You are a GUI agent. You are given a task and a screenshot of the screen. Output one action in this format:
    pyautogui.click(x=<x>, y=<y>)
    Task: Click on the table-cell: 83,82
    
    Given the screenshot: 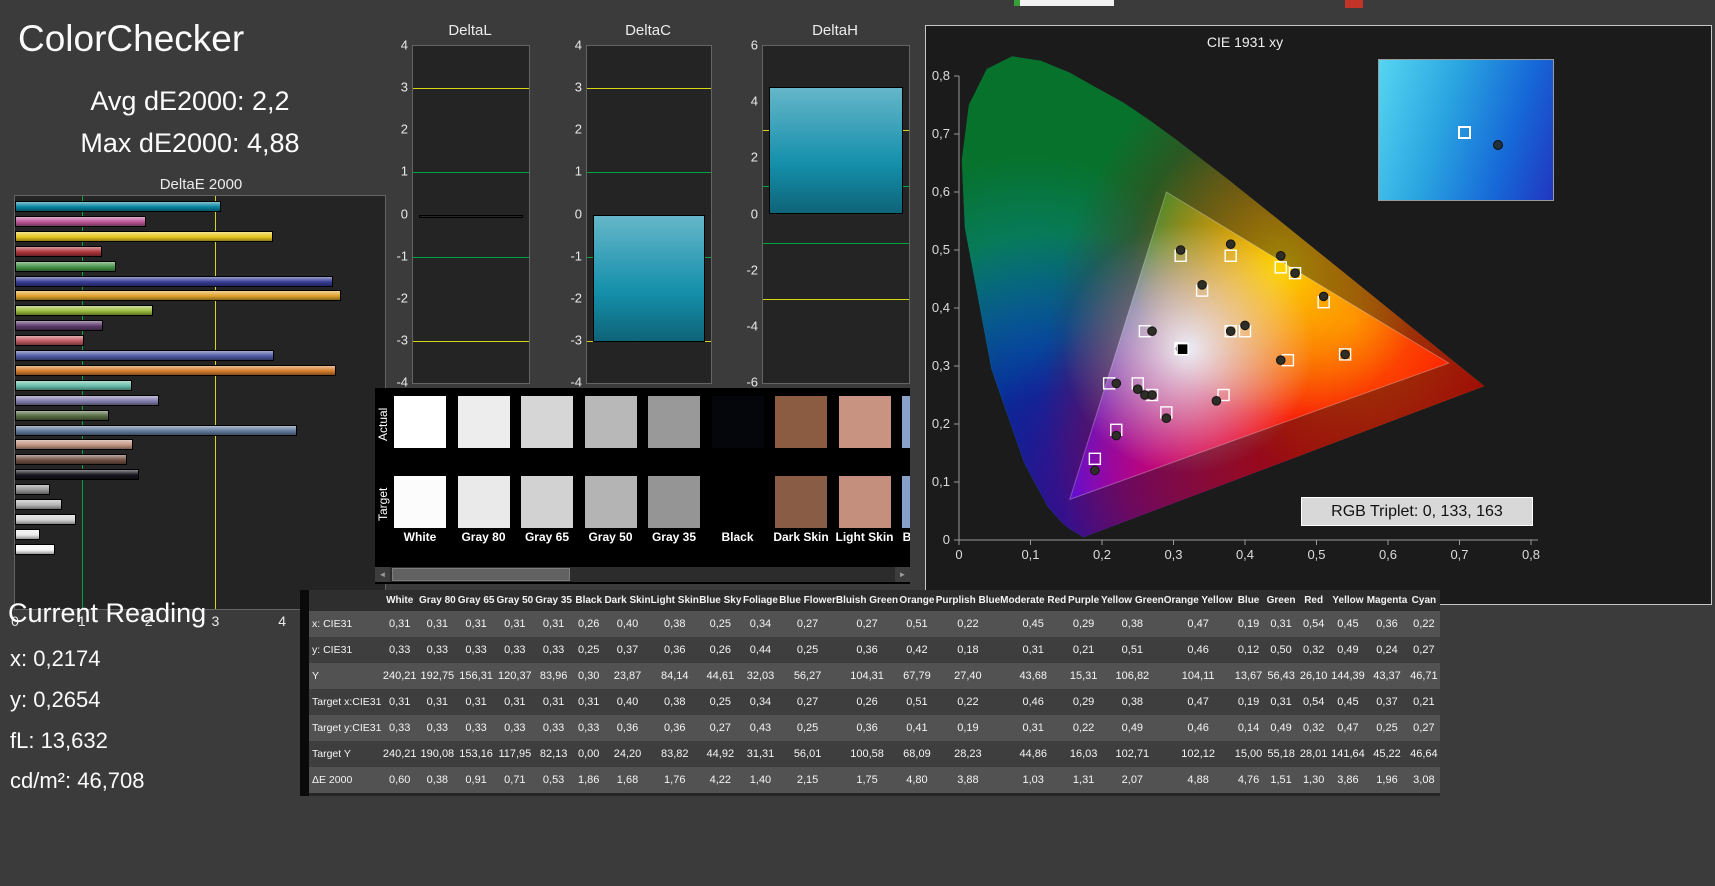 What is the action you would take?
    pyautogui.click(x=674, y=754)
    